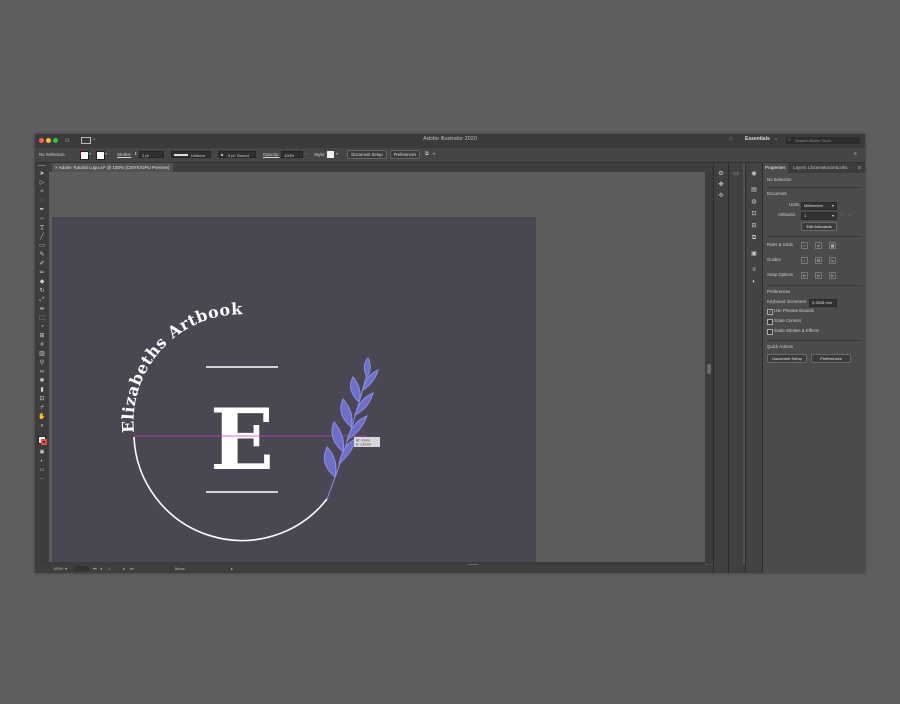 This screenshot has width=900, height=704. What do you see at coordinates (819, 226) in the screenshot?
I see `edit-artboards-button: Edit Artboards` at bounding box center [819, 226].